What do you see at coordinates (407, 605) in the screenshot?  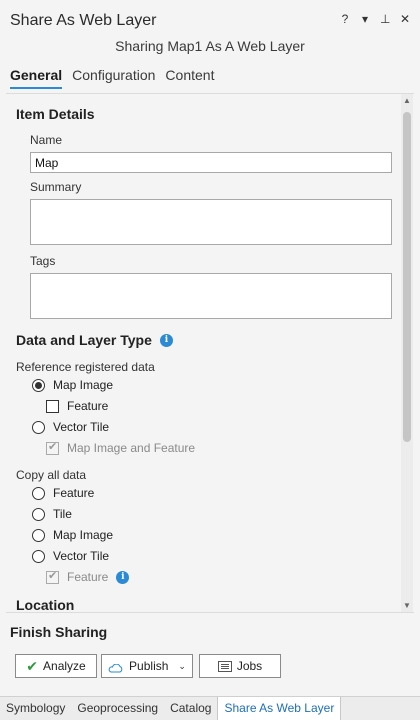 I see `scroll-down-icon: ▼` at bounding box center [407, 605].